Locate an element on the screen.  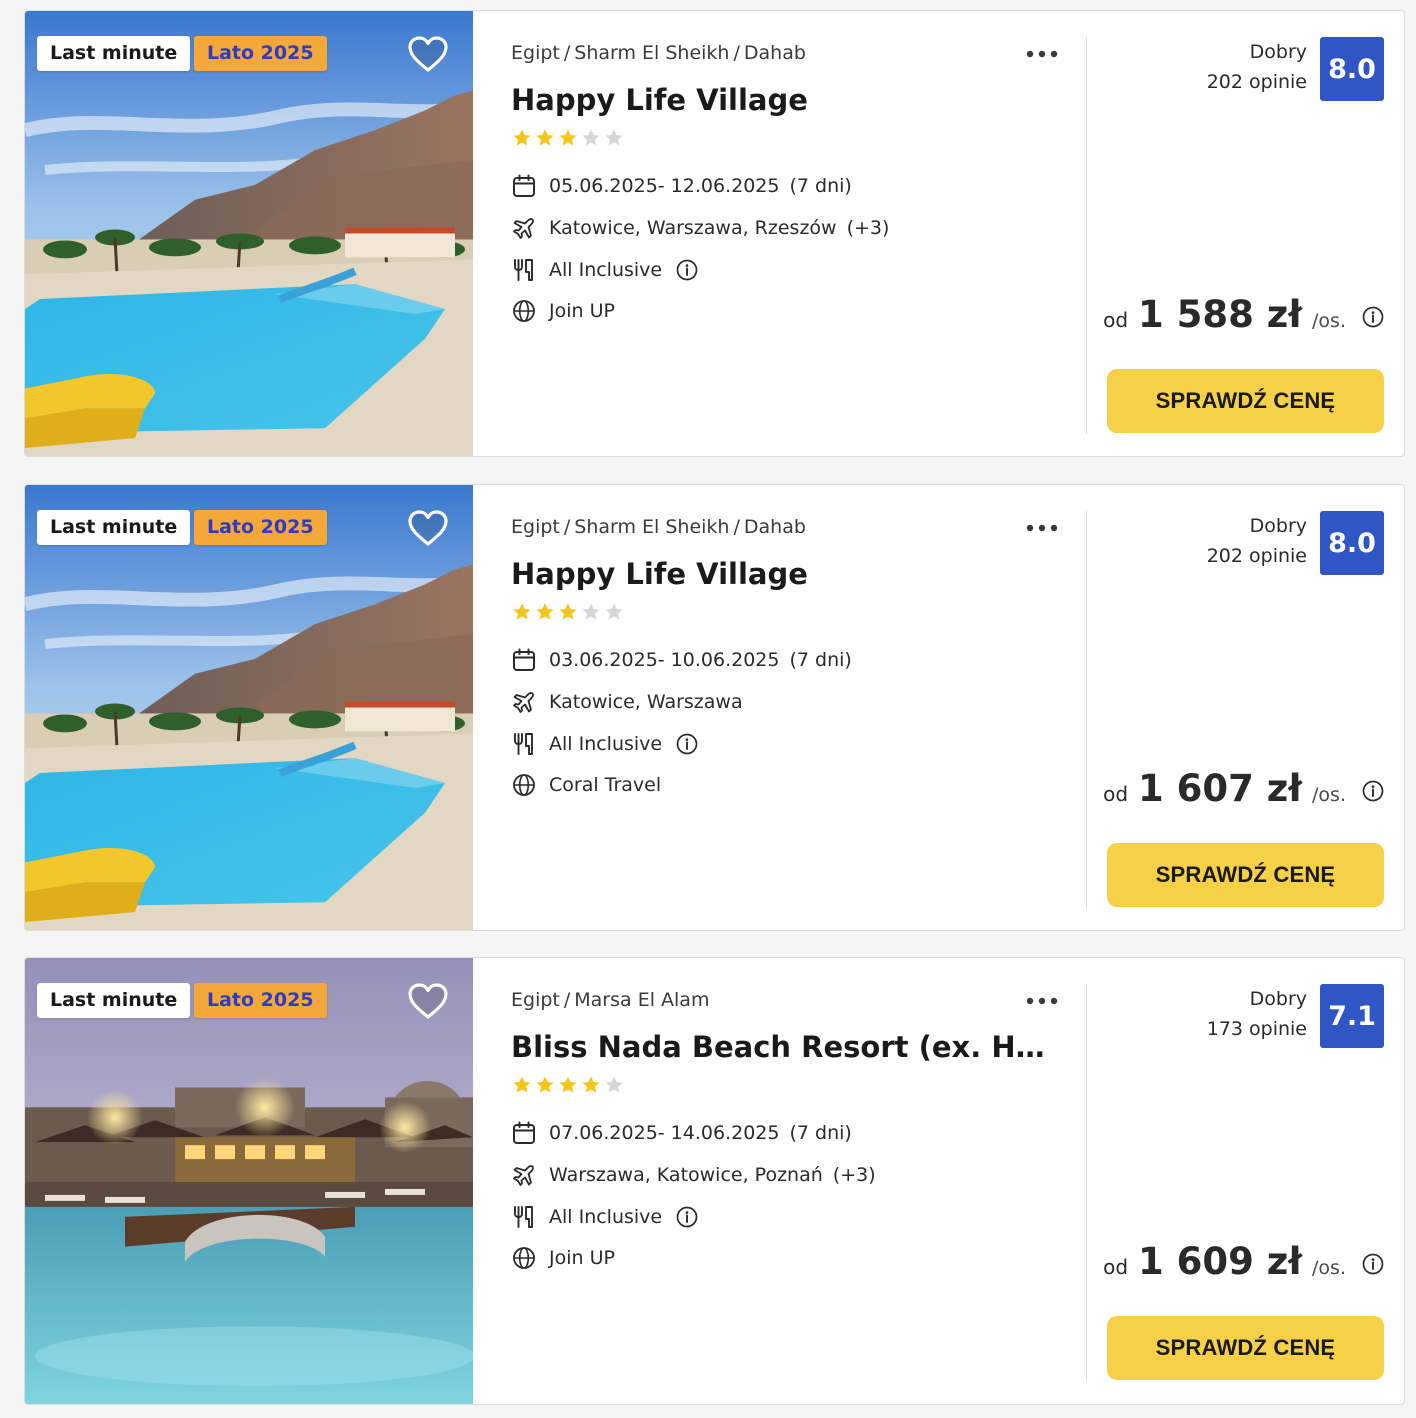
price: od 1 607 zł /os. is located at coordinates (1243, 791).